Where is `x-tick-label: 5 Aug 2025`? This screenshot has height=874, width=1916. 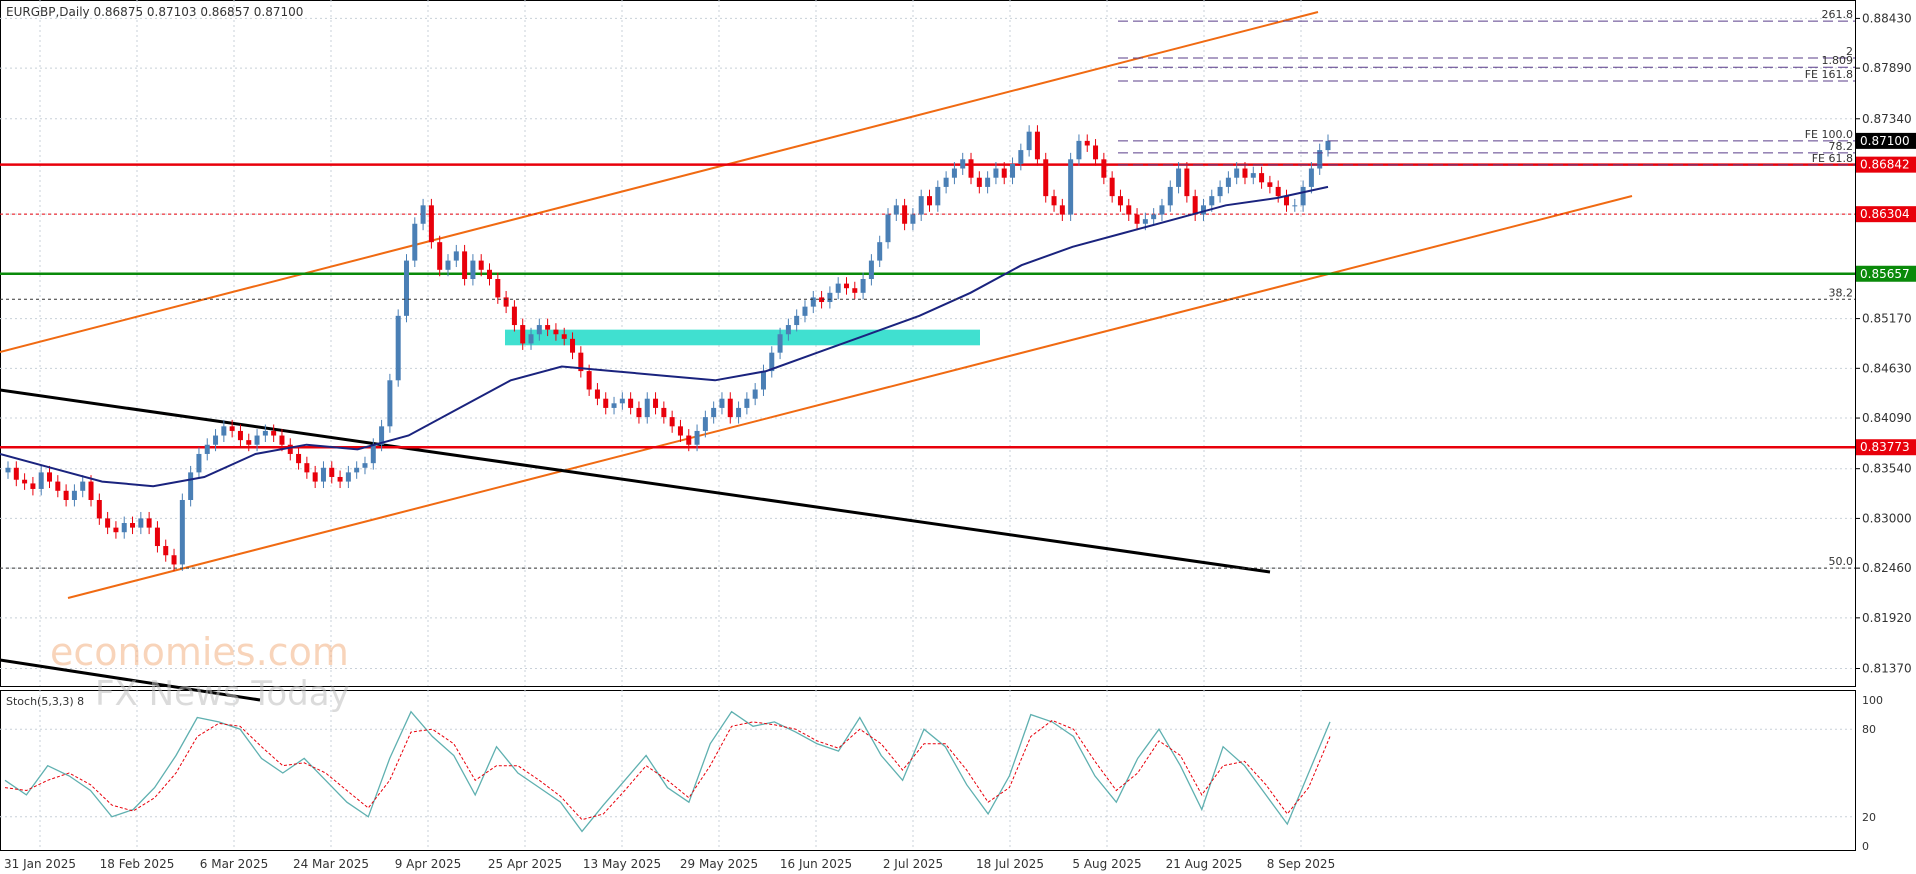
x-tick-label: 5 Aug 2025 is located at coordinates (1106, 864).